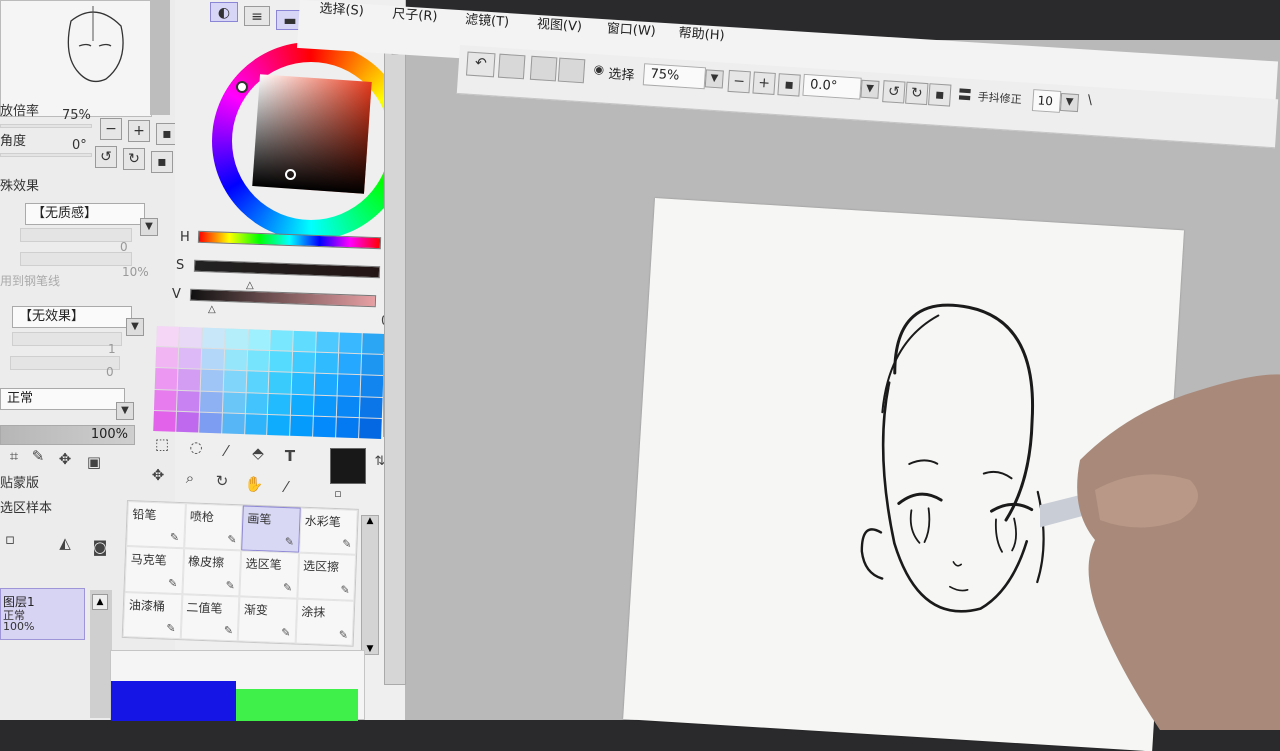  What do you see at coordinates (100, 602) in the screenshot?
I see `layer-scroll-up-arrow: ▲` at bounding box center [100, 602].